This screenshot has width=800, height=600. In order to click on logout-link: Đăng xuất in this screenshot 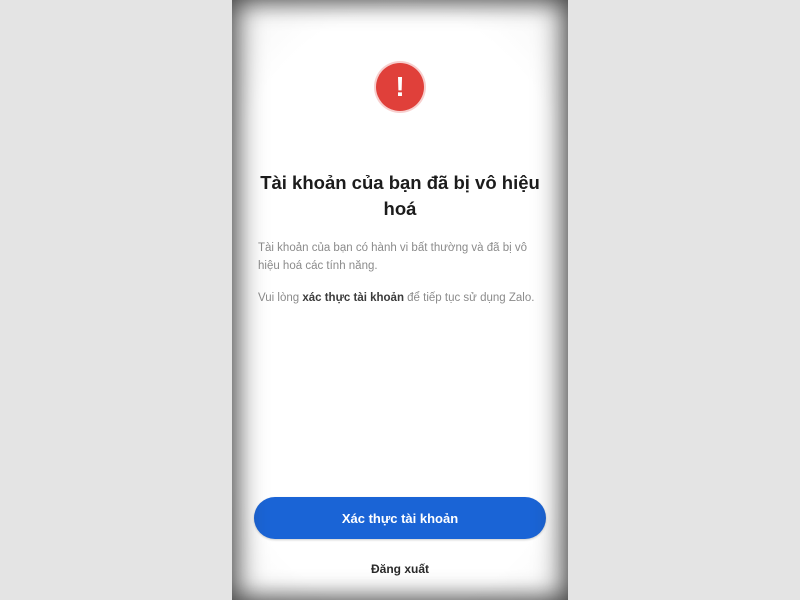, I will do `click(400, 569)`.